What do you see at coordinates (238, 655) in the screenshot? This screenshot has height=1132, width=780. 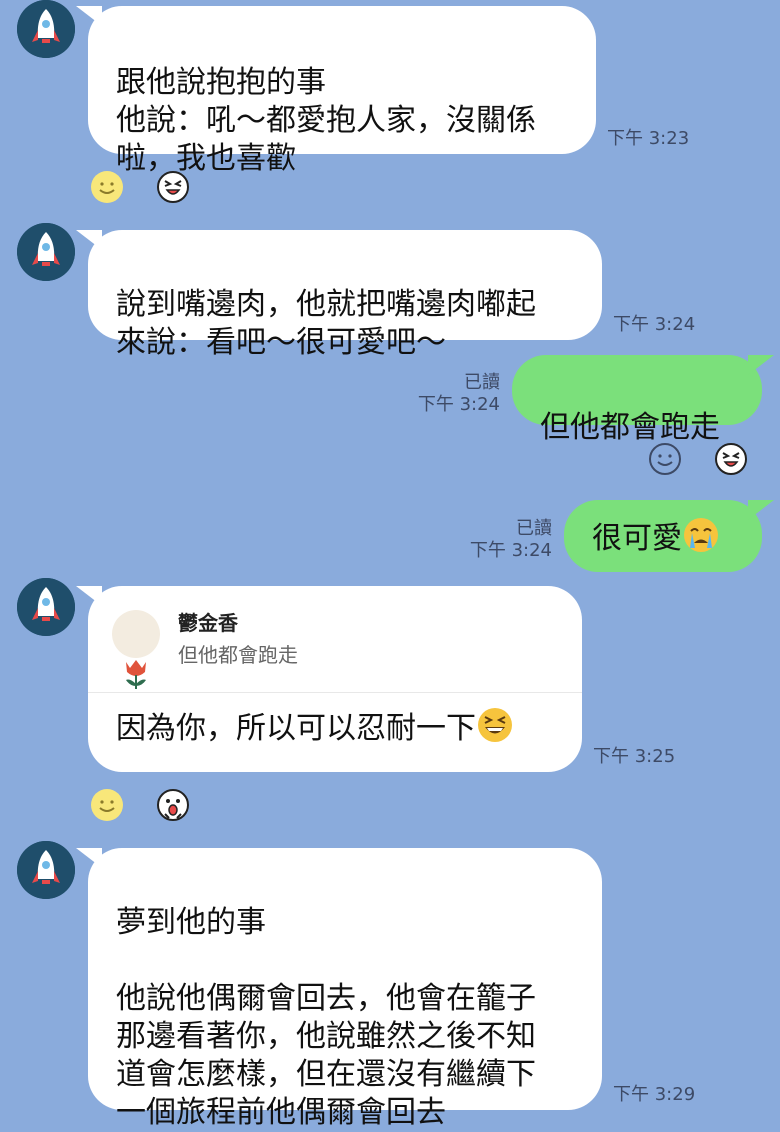 I see `quoted-text: 但他都會跑走` at bounding box center [238, 655].